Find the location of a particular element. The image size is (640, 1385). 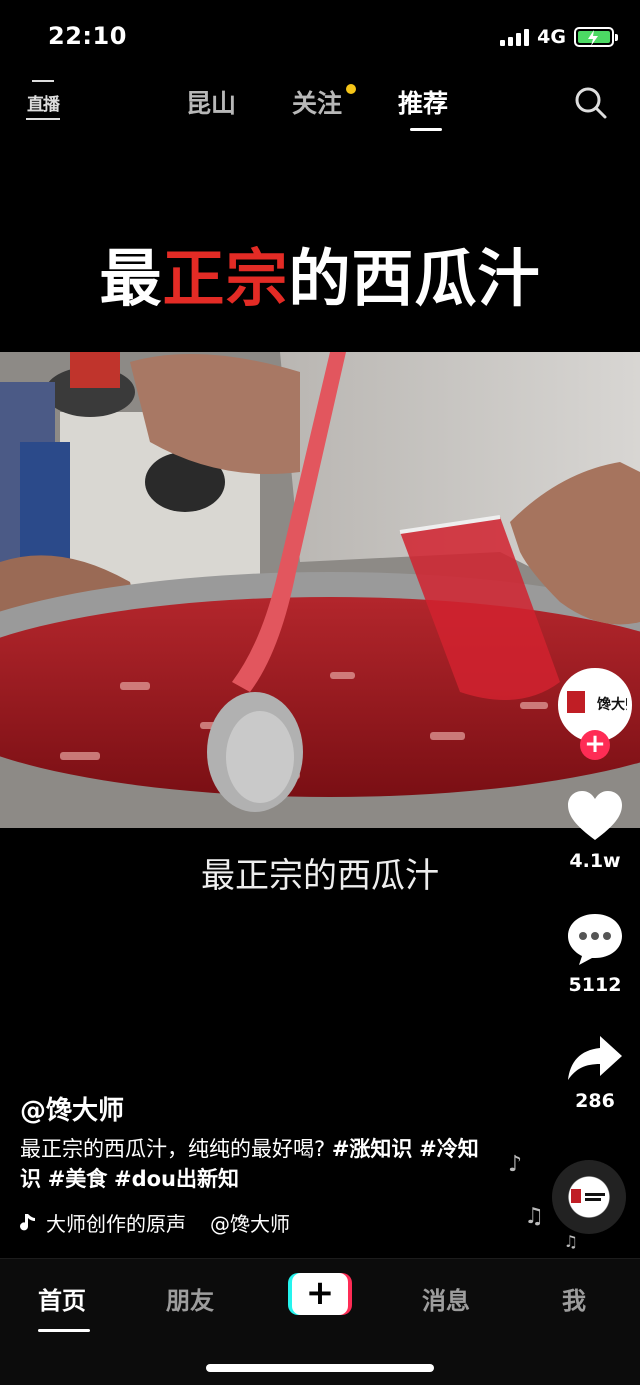

home-indicator is located at coordinates (320, 1368).